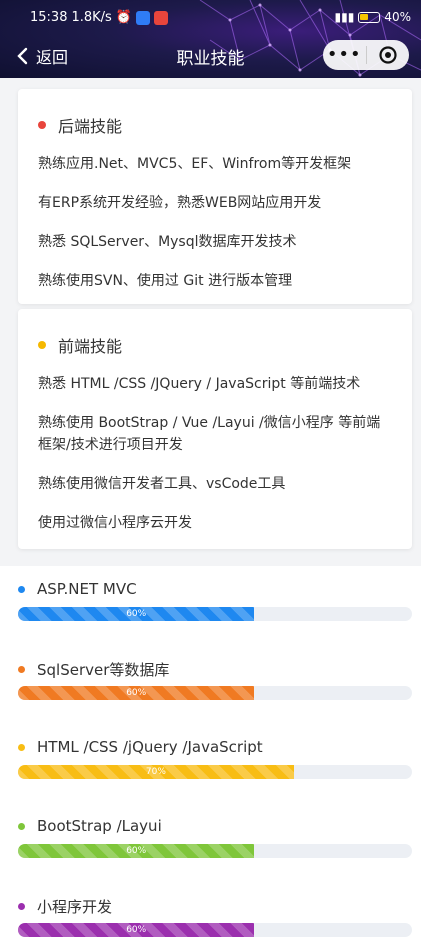  What do you see at coordinates (91, 17) in the screenshot?
I see `status-network-speed: 1.8K/s` at bounding box center [91, 17].